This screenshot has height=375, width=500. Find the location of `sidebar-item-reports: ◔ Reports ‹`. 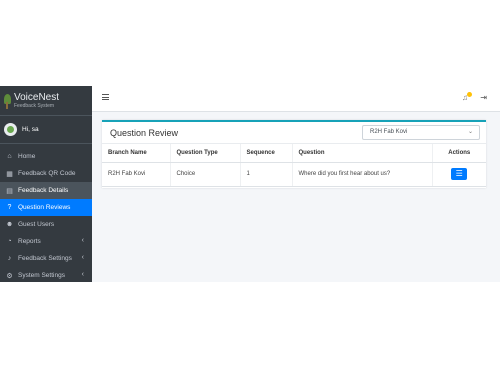

sidebar-item-reports: ◔ Reports ‹ is located at coordinates (46, 241).